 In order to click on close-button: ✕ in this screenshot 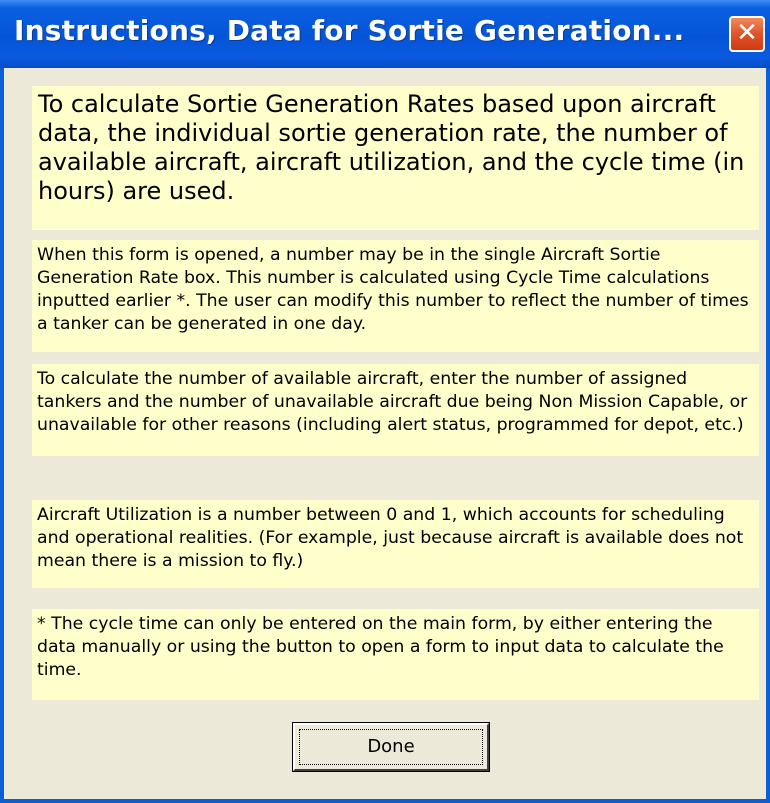, I will do `click(747, 34)`.